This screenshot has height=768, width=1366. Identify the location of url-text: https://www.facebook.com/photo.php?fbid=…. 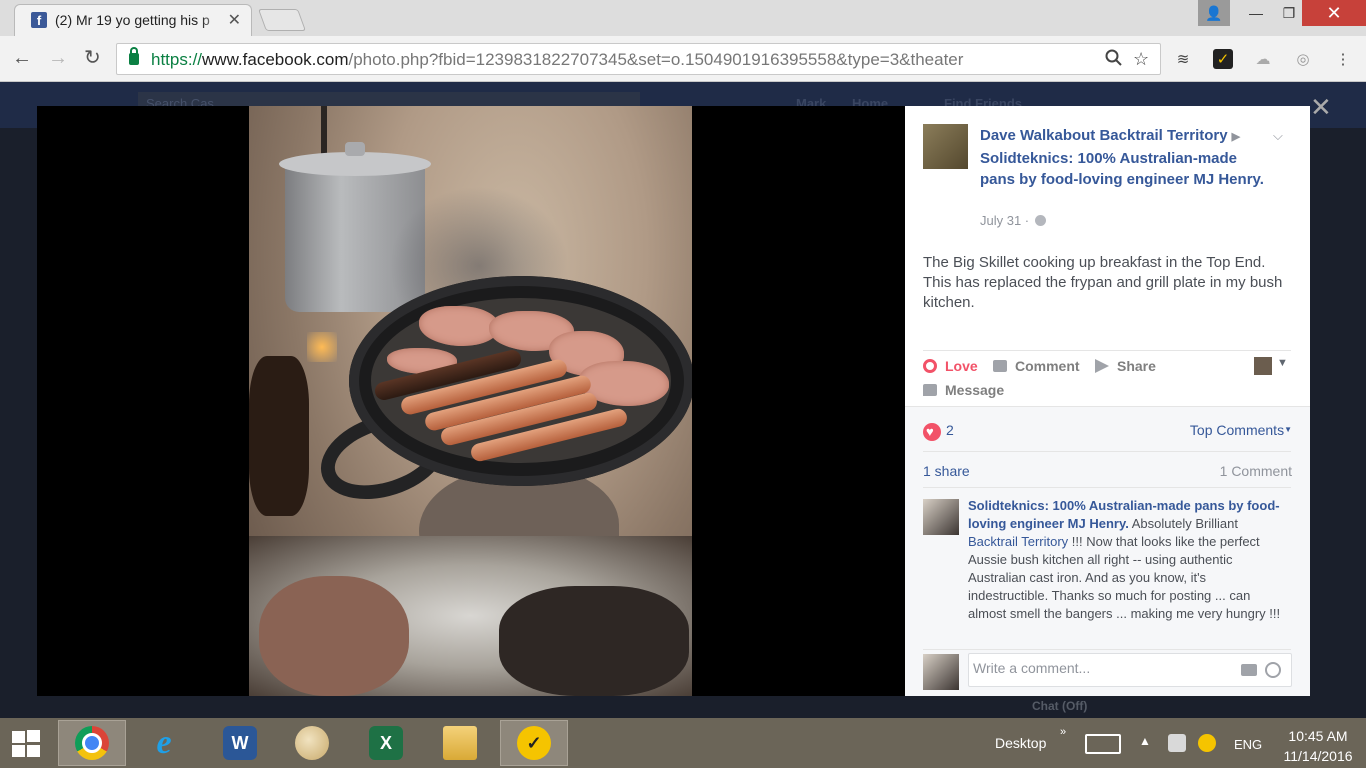
(557, 60).